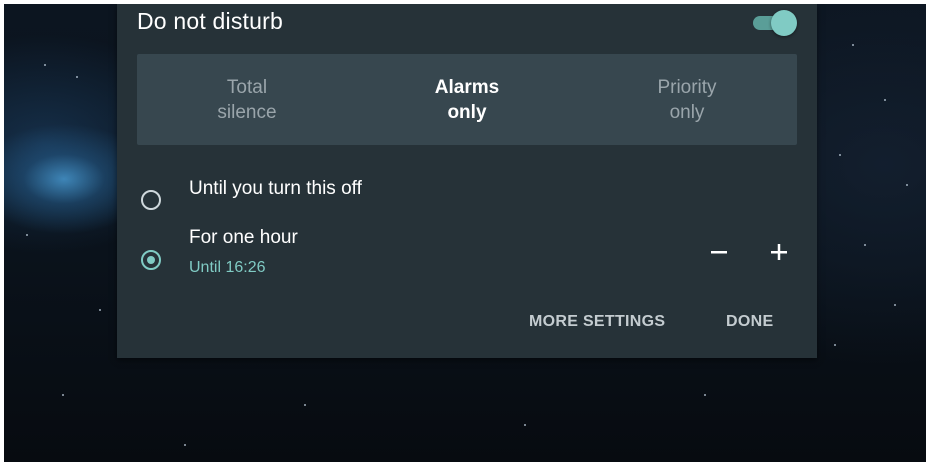 This screenshot has height=466, width=930. I want to click on more-settings-button: MORE SETTINGS, so click(597, 322).